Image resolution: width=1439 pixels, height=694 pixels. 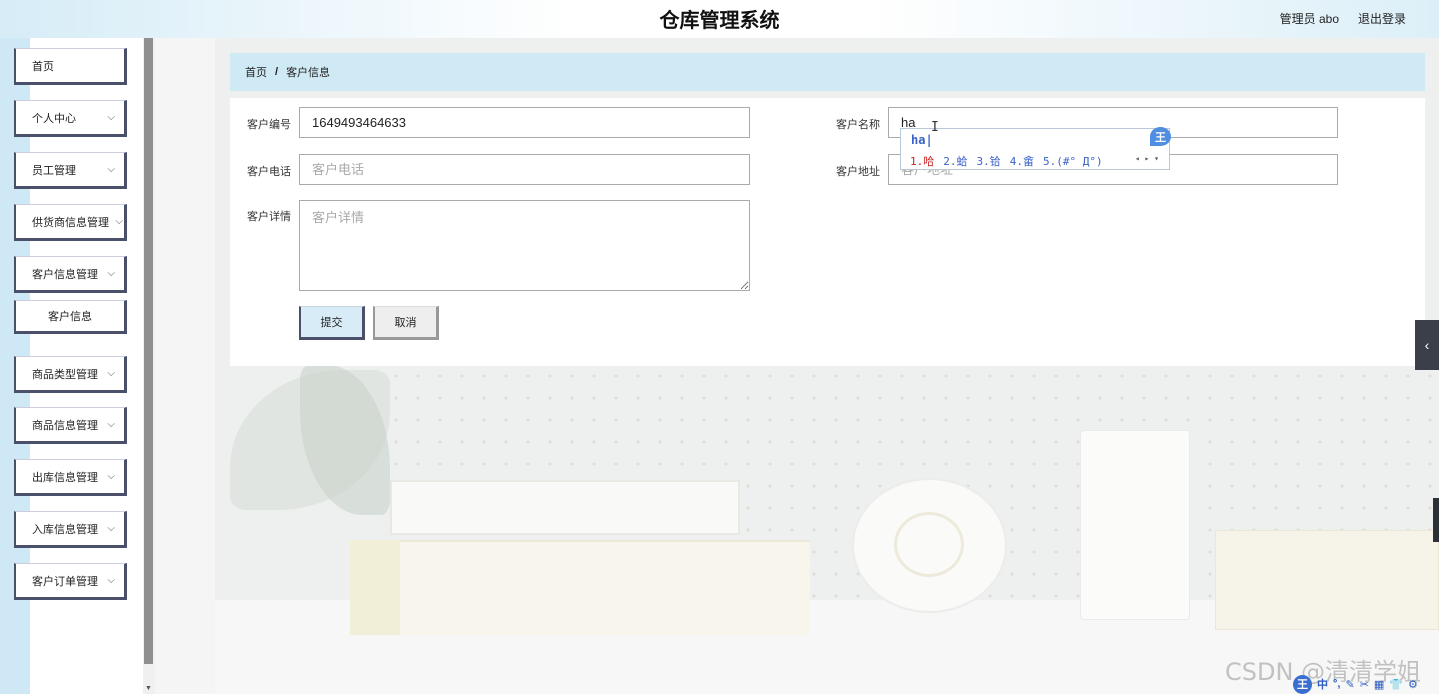 I want to click on sidebar-subitem-label: 客户信息, so click(x=70, y=317).